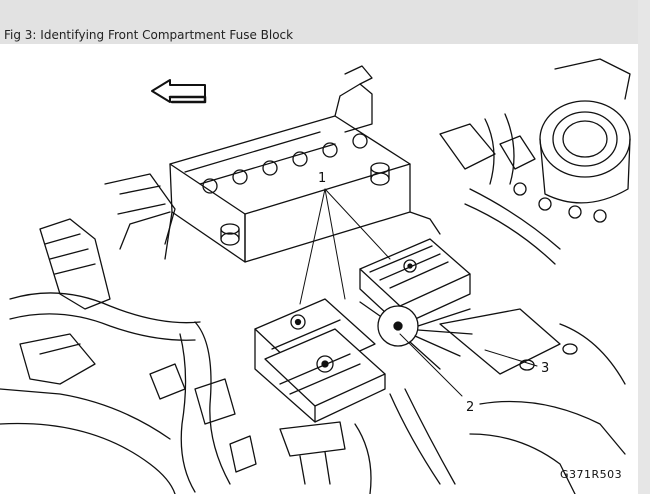 This screenshot has height=494, width=650. Describe the element at coordinates (322, 178) in the screenshot. I see `callout-1: 1` at that location.